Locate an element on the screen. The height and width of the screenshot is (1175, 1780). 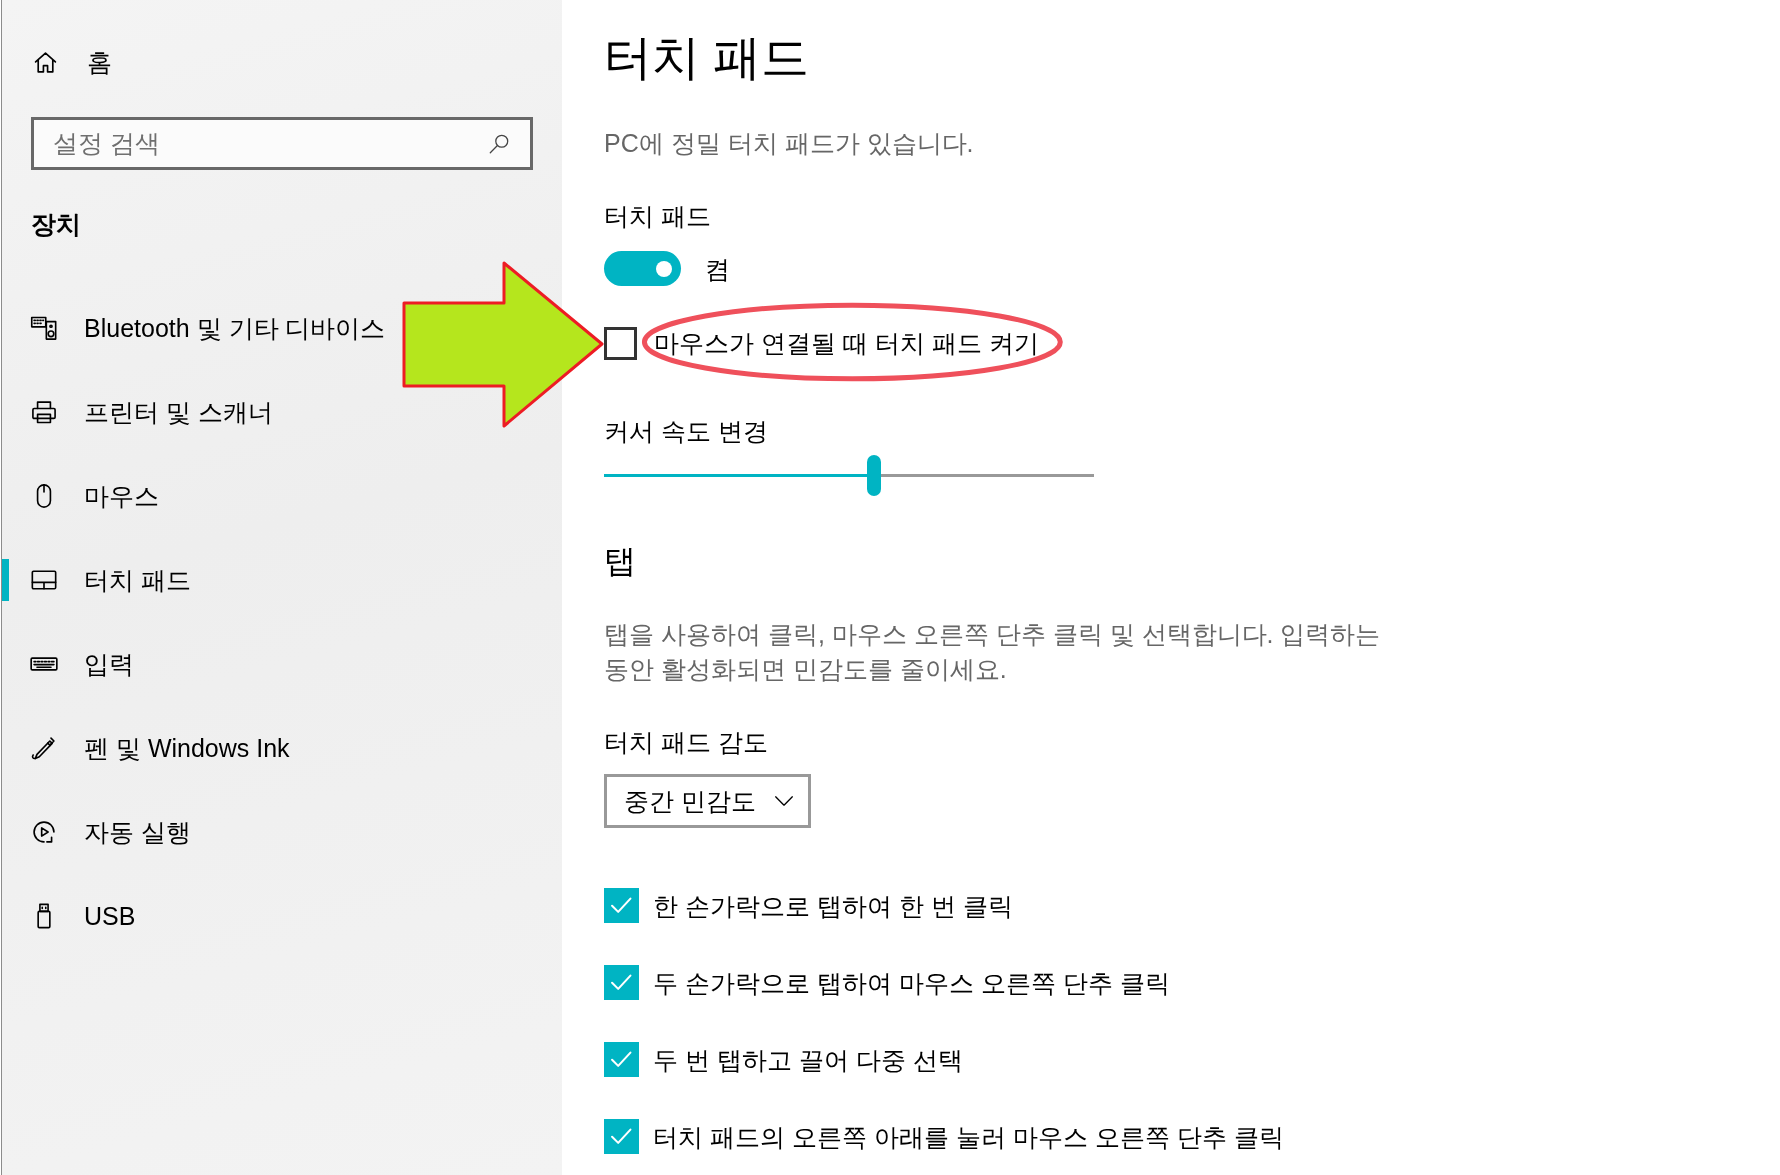
sidebar-item: 프린터 및 스캐너 is located at coordinates (141, 412).